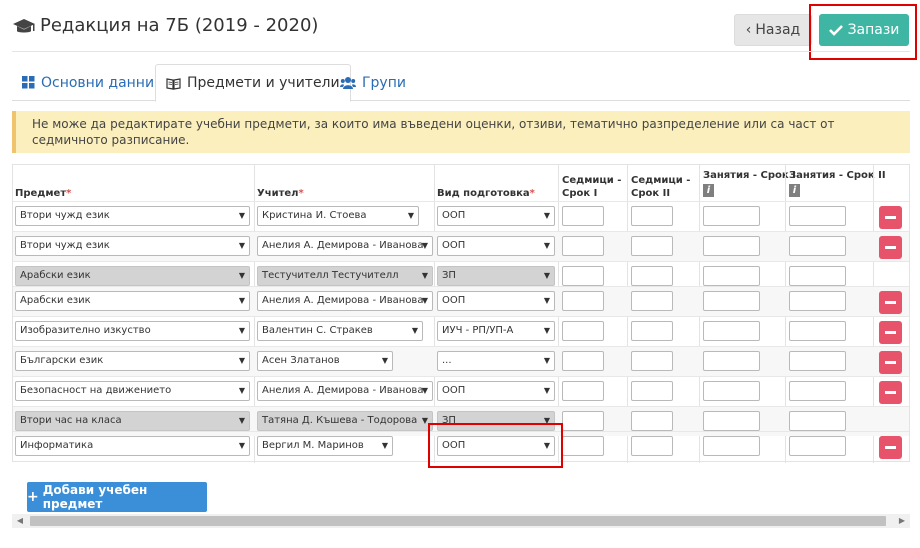 The height and width of the screenshot is (548, 920). I want to click on prep-select: ИУЧ - РП/УП-А ▼, so click(496, 331).